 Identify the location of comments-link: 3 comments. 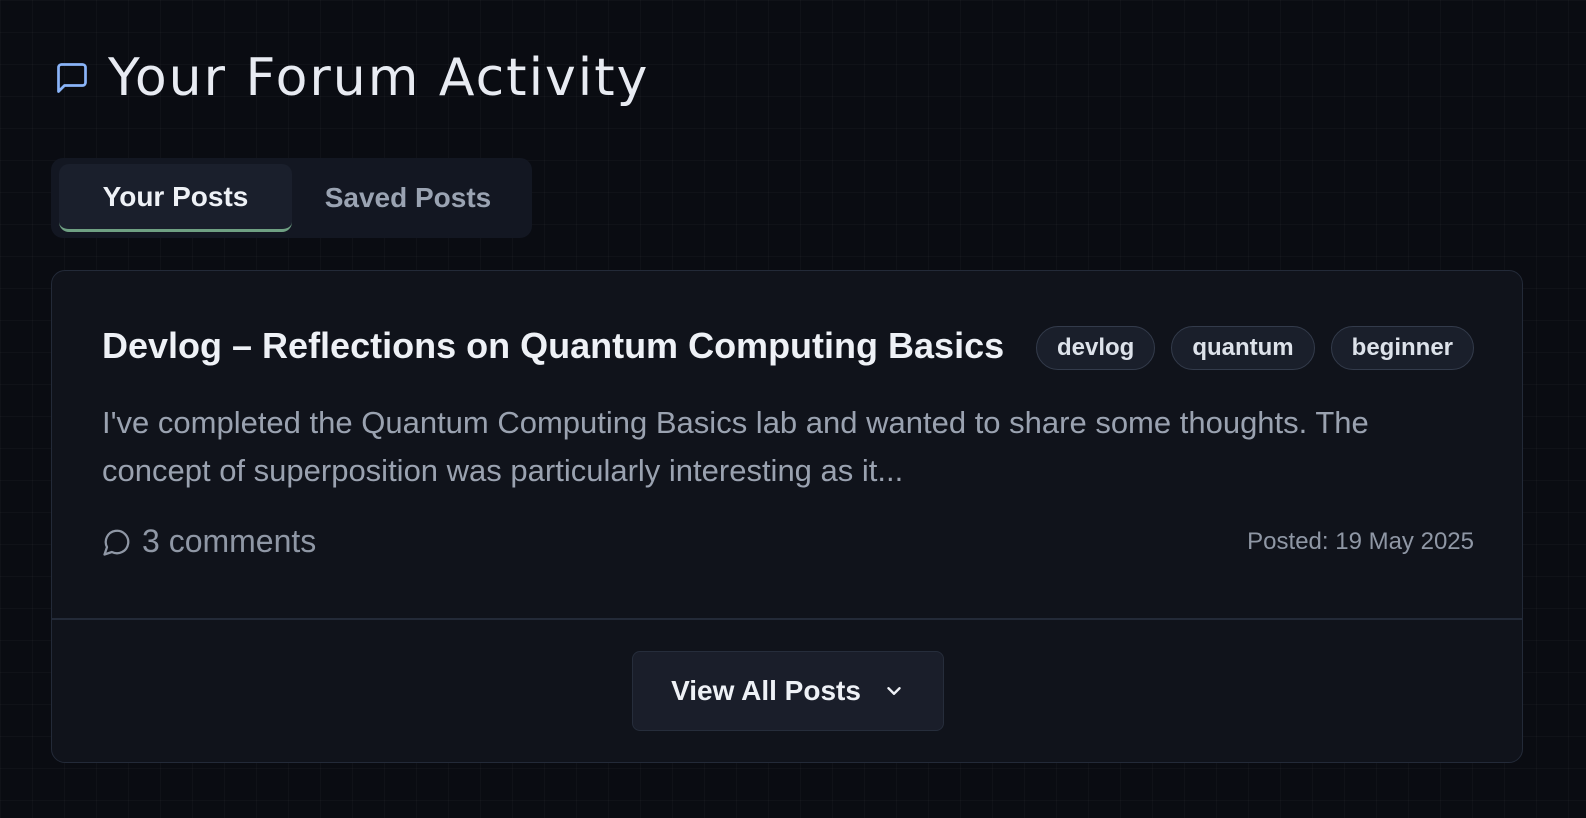
(209, 541).